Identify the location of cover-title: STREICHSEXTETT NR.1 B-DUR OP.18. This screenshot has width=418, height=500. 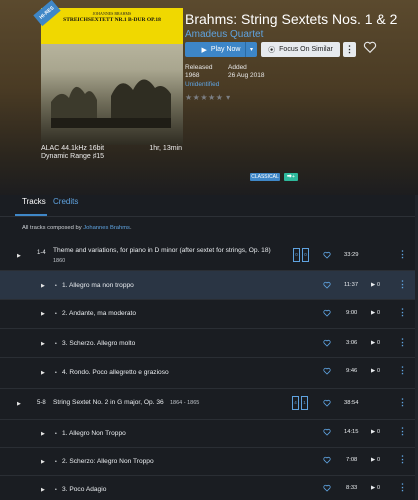
(112, 20).